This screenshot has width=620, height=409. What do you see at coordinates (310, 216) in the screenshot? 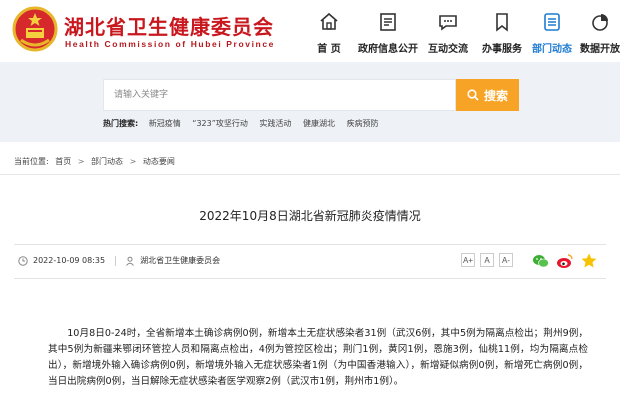
I see `article-title: 2022年10月8日湖北省新冠肺炎疫情情况` at bounding box center [310, 216].